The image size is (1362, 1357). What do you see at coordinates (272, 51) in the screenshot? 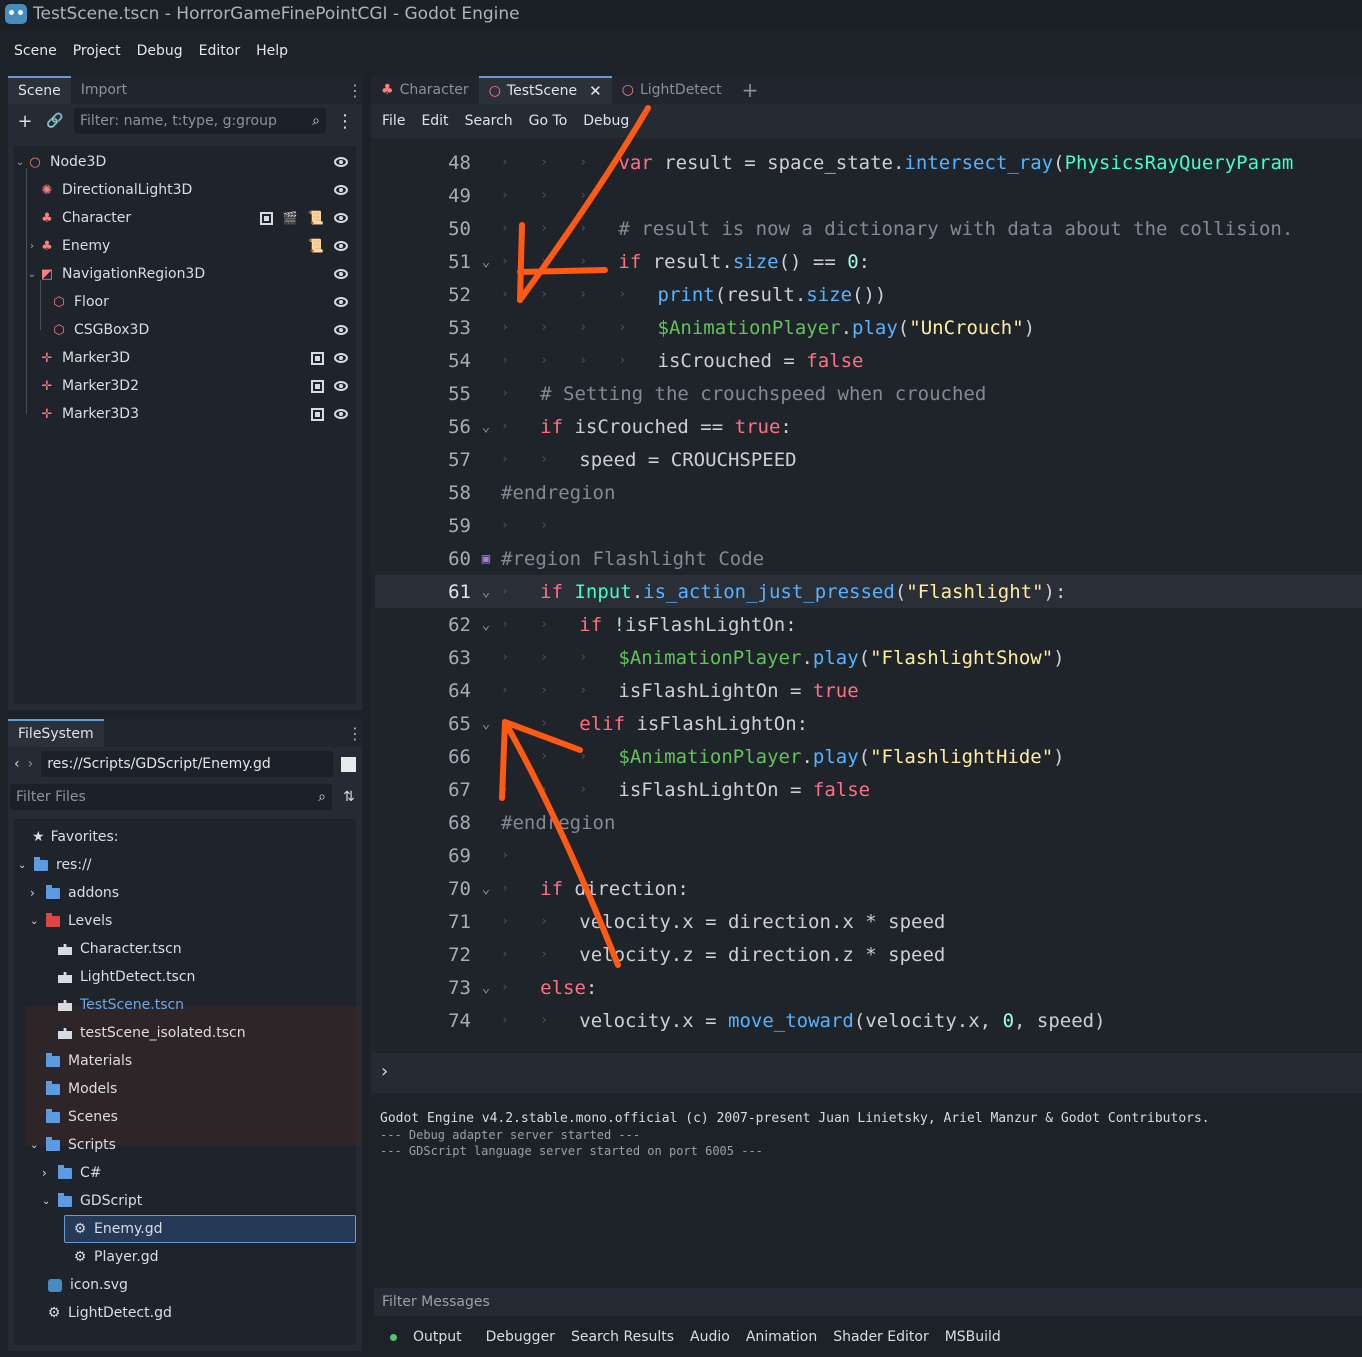
I see `menu-help: Help` at bounding box center [272, 51].